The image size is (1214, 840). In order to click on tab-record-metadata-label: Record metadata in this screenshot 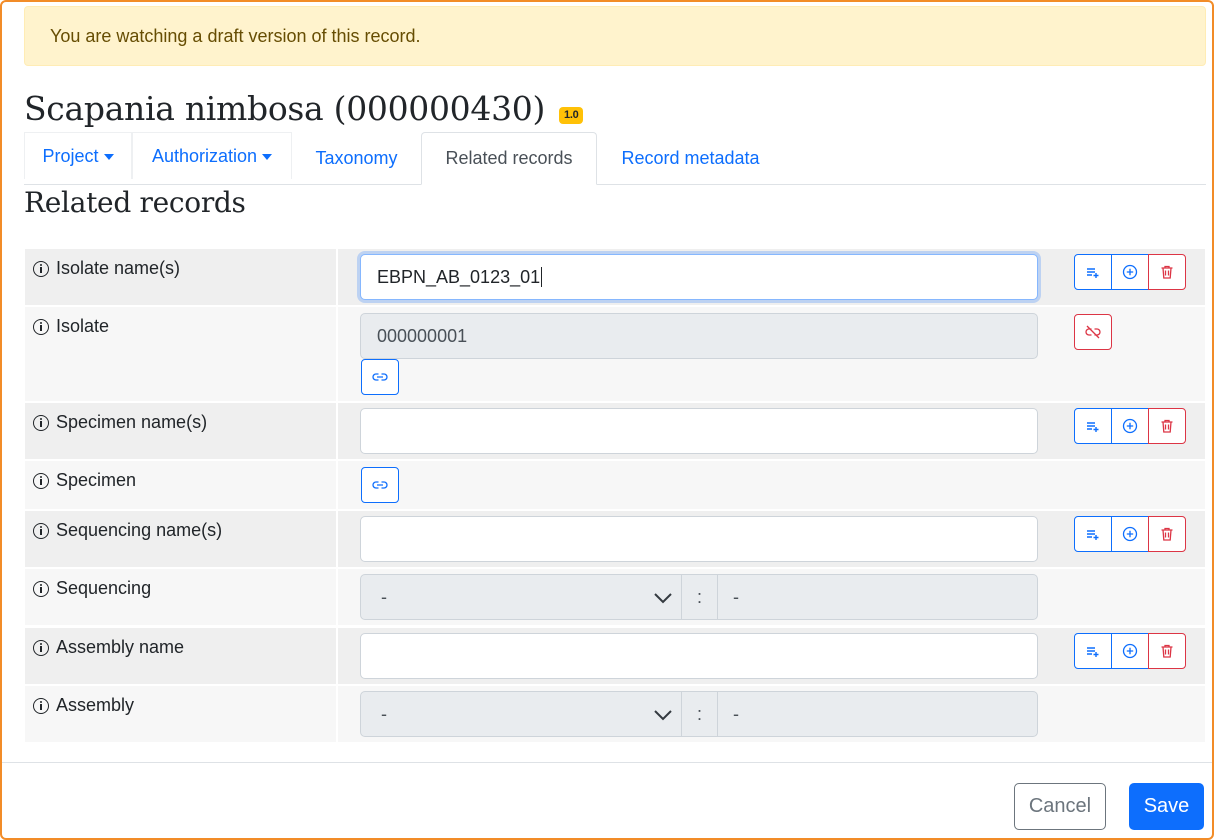, I will do `click(690, 158)`.